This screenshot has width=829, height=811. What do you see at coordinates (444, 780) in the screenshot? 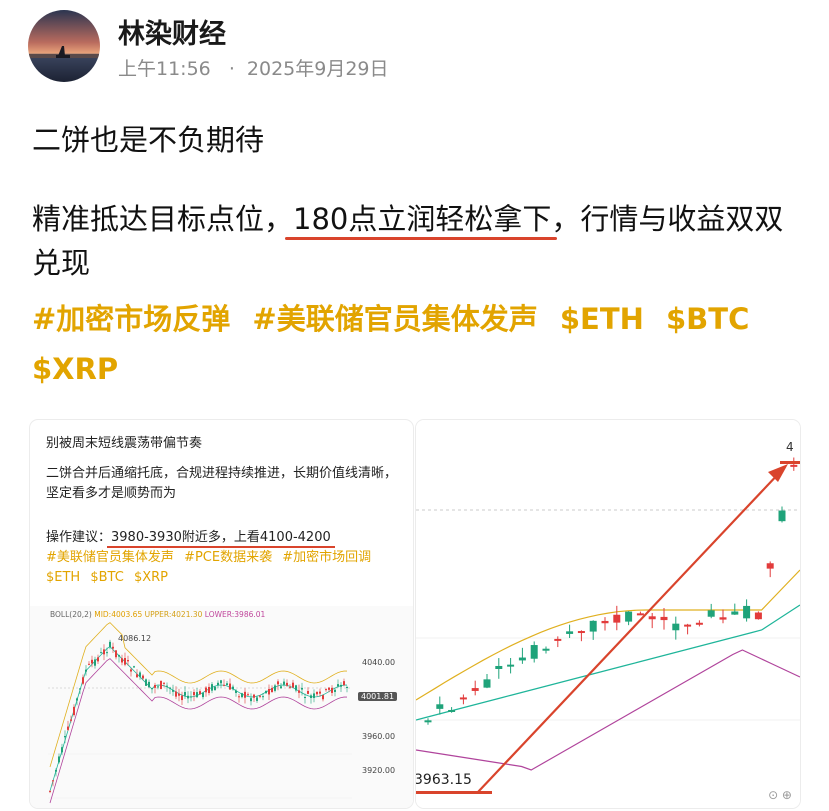
I see `low-price-label: 3963.15` at bounding box center [444, 780].